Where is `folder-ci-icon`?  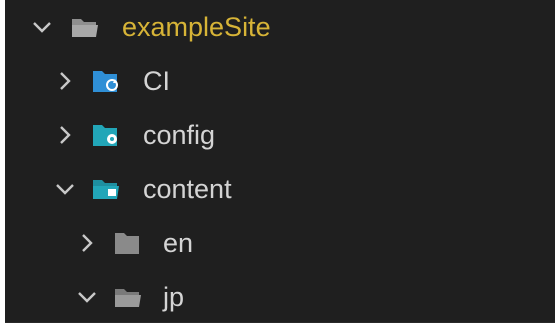
folder-ci-icon is located at coordinates (106, 81).